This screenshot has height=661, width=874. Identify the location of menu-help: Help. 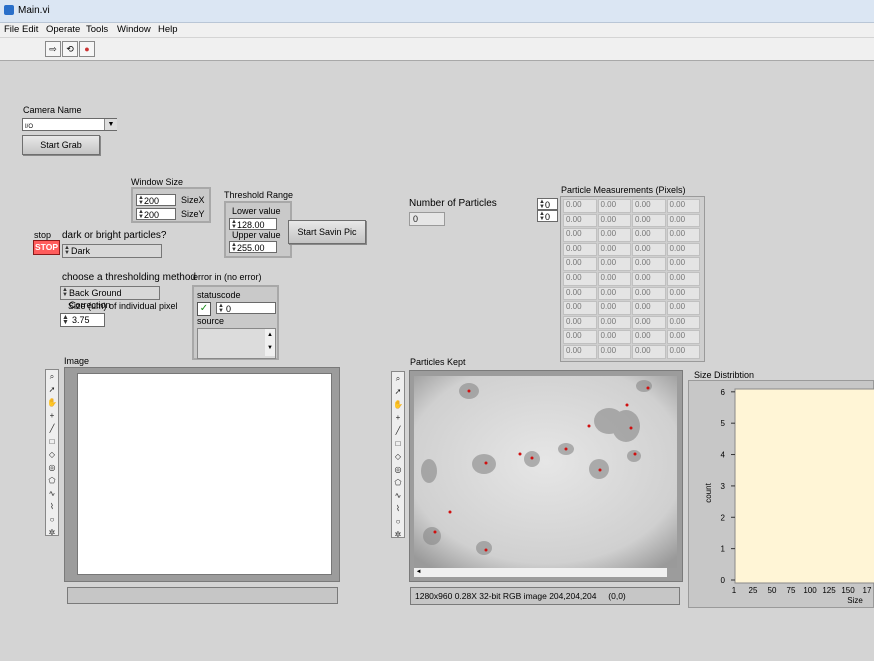
(168, 29).